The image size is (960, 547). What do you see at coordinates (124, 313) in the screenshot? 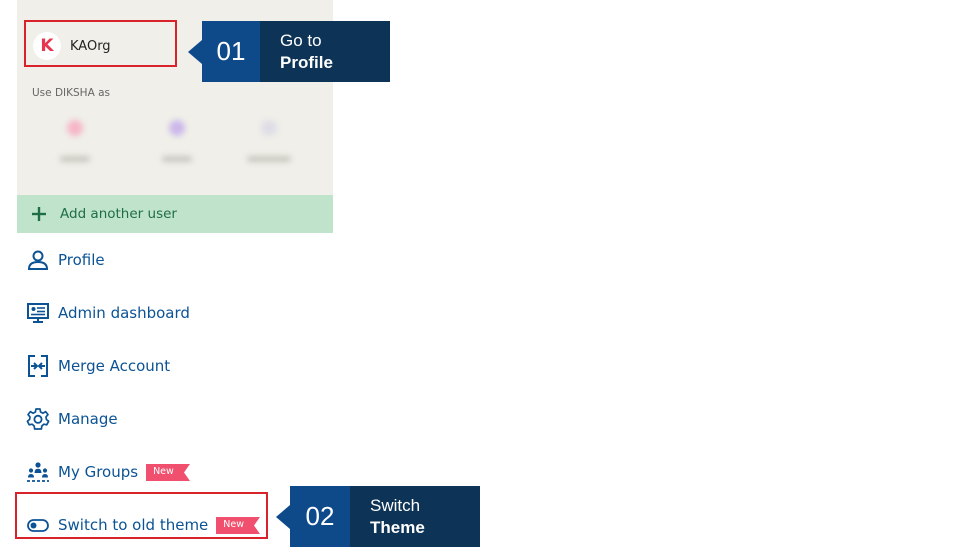
I see `menu-item-label: Admin dashboard` at bounding box center [124, 313].